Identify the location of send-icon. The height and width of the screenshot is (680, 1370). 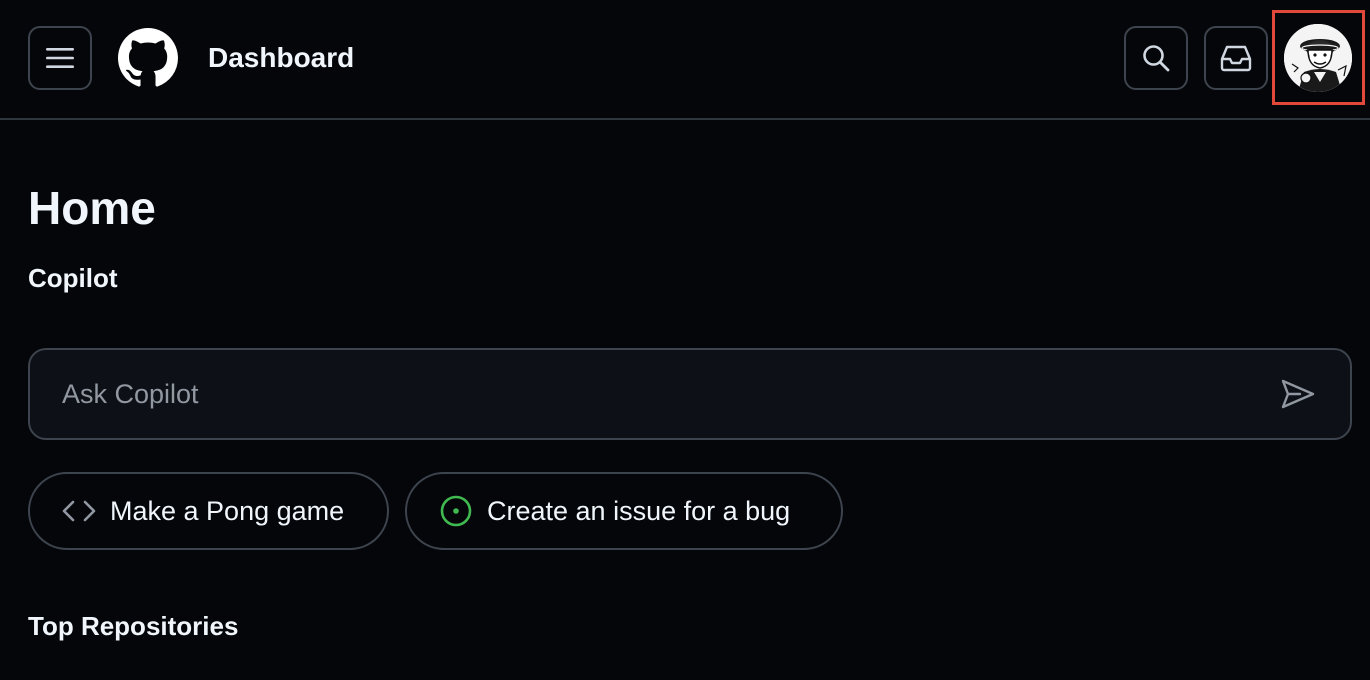
(1298, 394).